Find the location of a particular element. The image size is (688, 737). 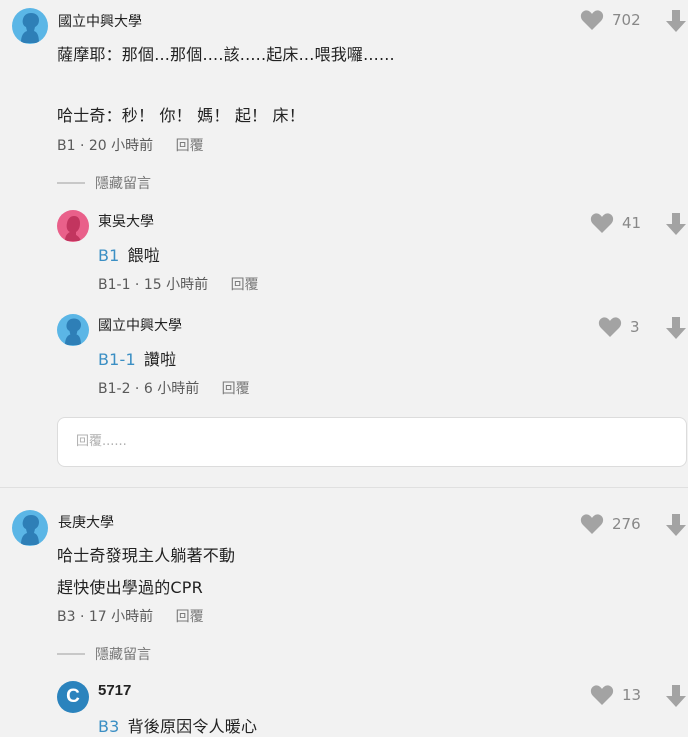

reply-meta: B1-1 · 15 小時前 回覆 is located at coordinates (178, 285).